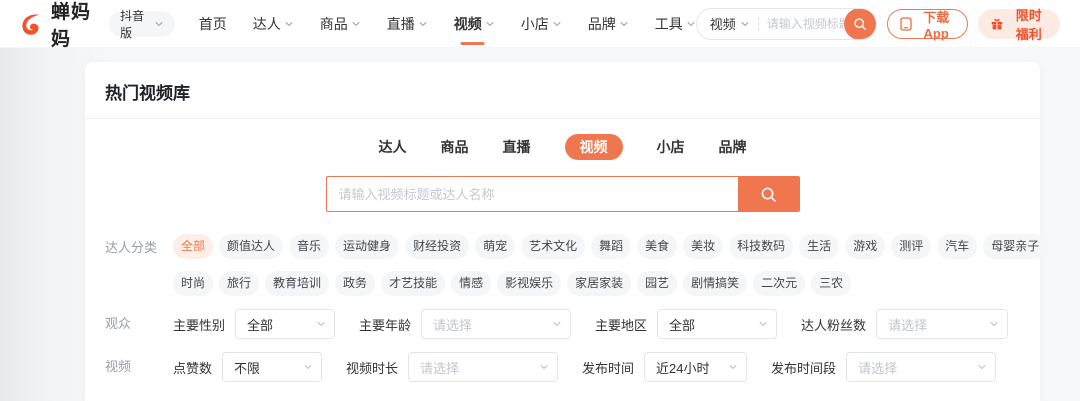 The width and height of the screenshot is (1080, 401). Describe the element at coordinates (593, 147) in the screenshot. I see `tab-video: 视频` at that location.